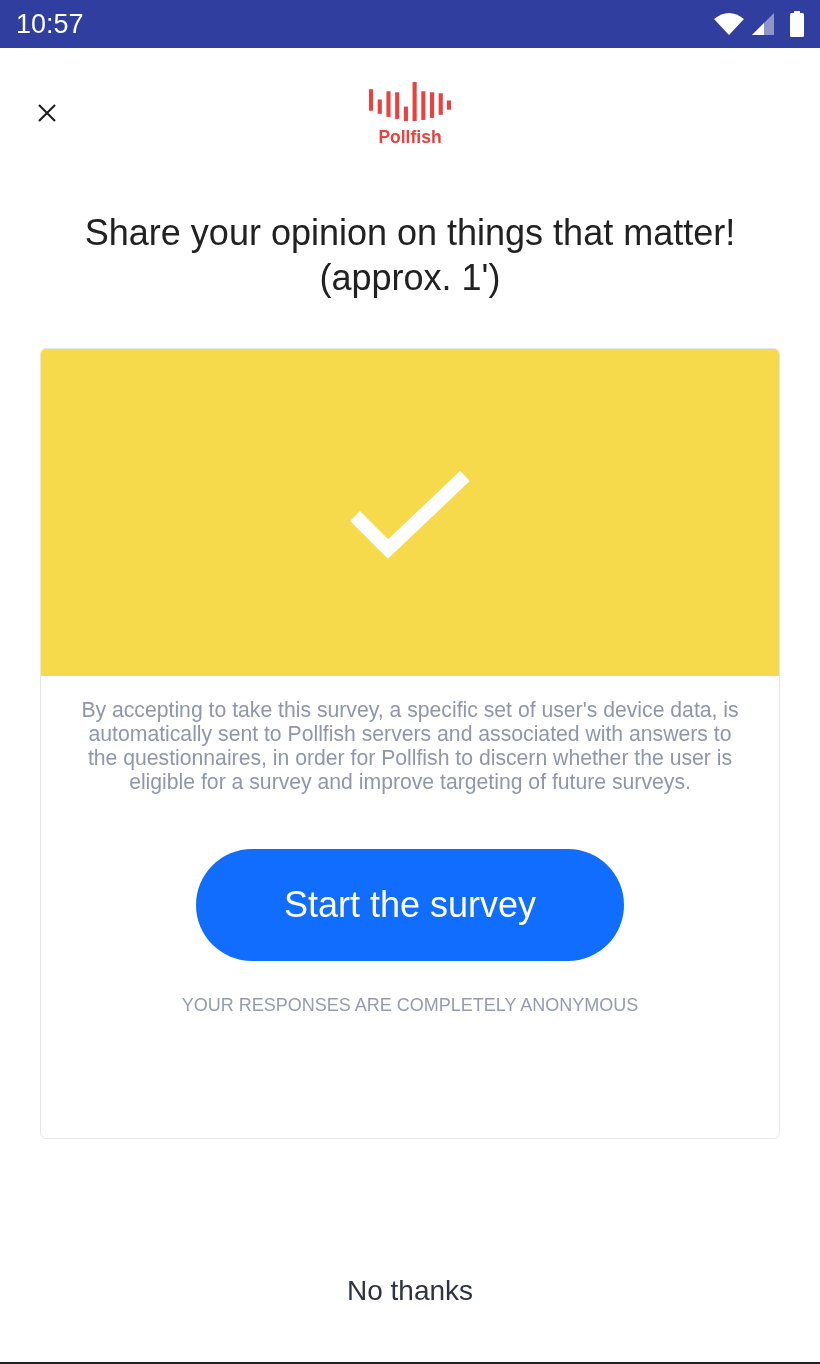  What do you see at coordinates (410, 137) in the screenshot?
I see `logo-text: Pollfish` at bounding box center [410, 137].